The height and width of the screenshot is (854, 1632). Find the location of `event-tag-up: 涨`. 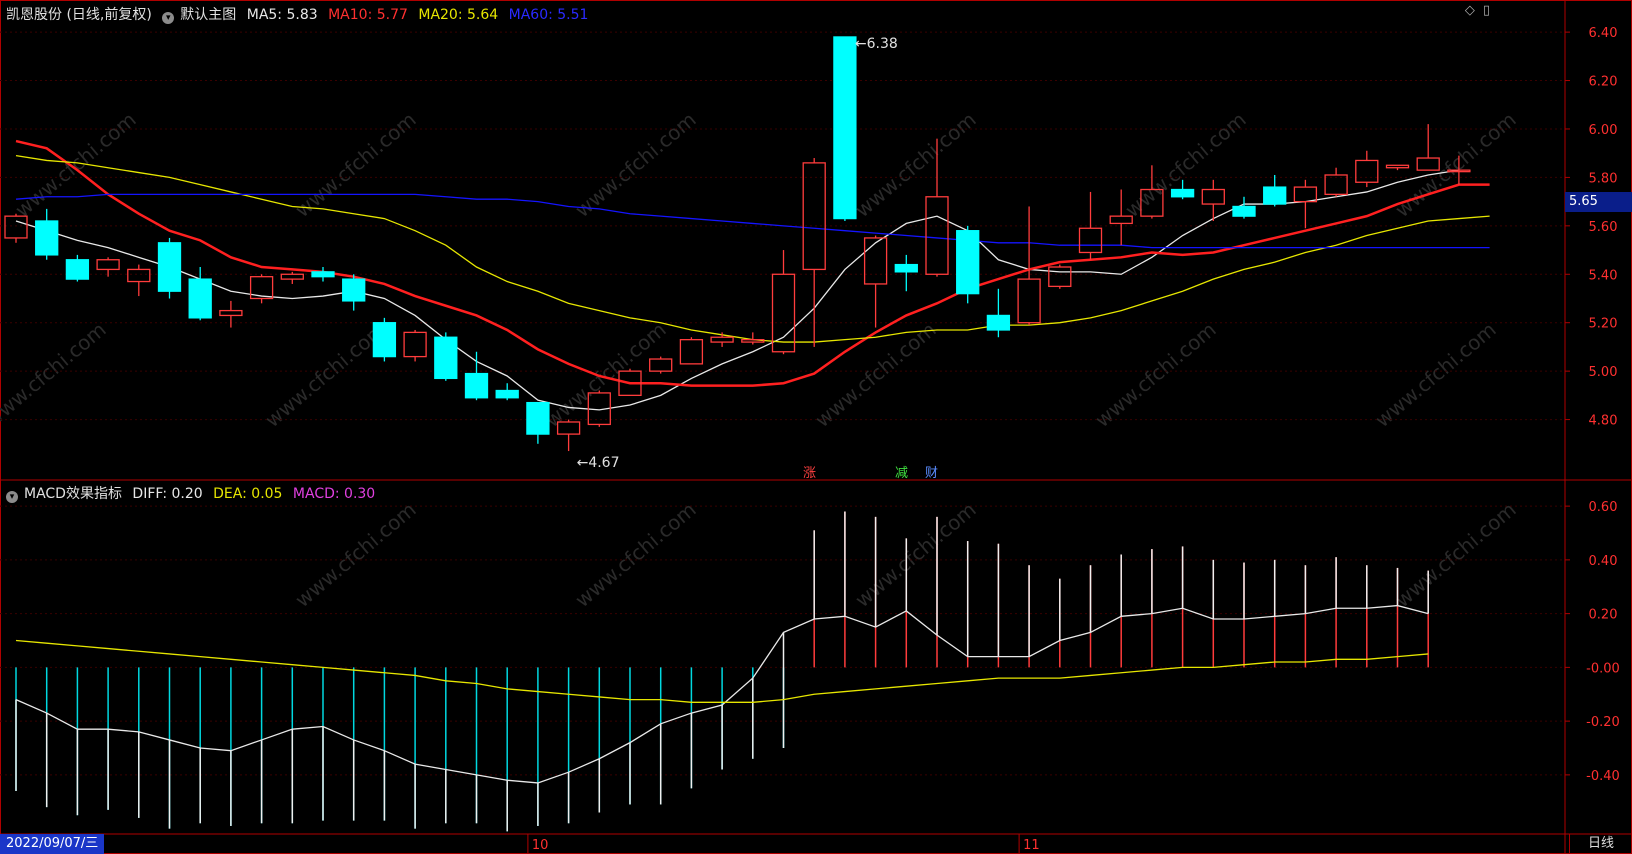

event-tag-up: 涨 is located at coordinates (809, 471).